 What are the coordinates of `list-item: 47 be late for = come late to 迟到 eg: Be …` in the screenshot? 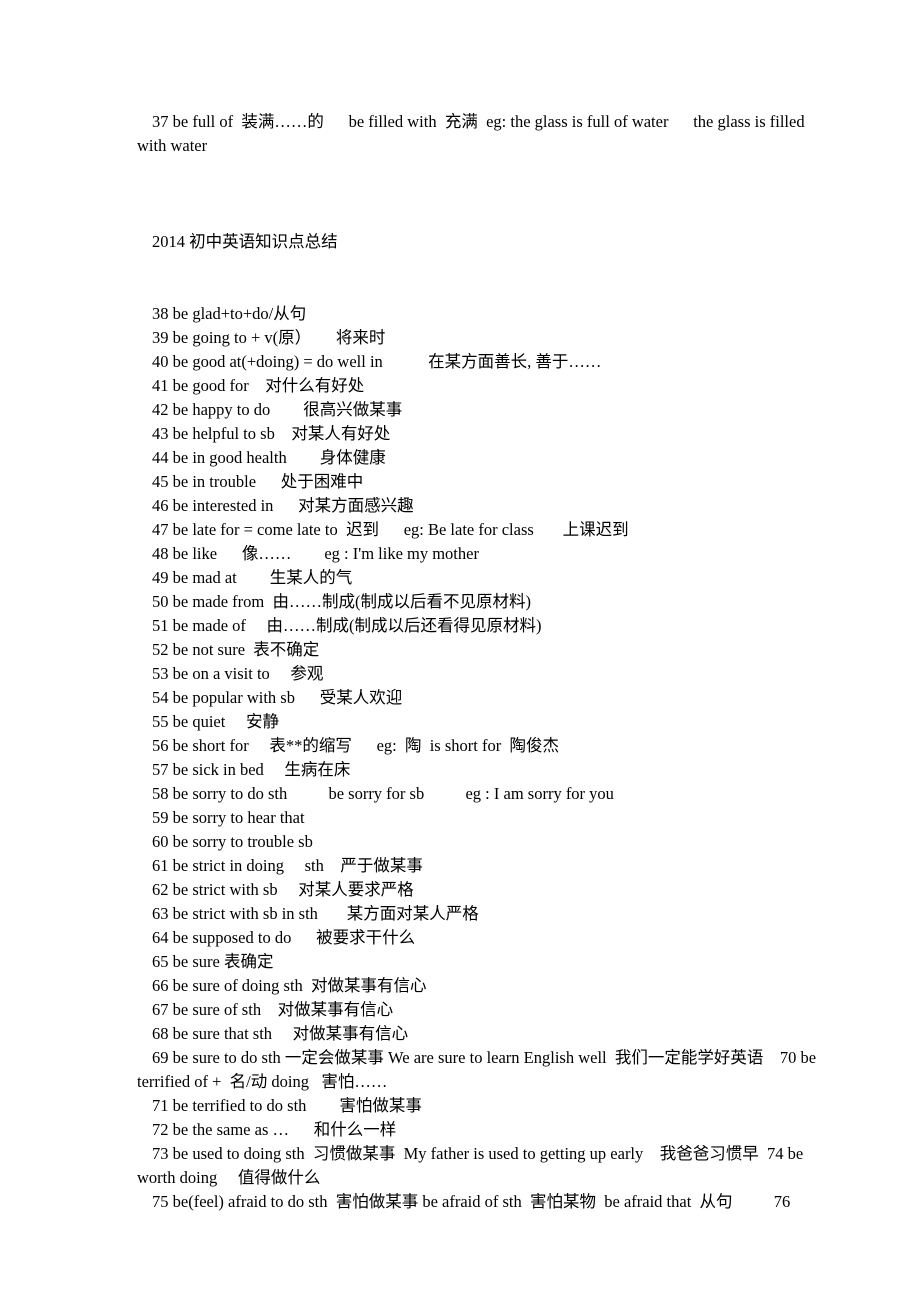 It's located at (390, 529).